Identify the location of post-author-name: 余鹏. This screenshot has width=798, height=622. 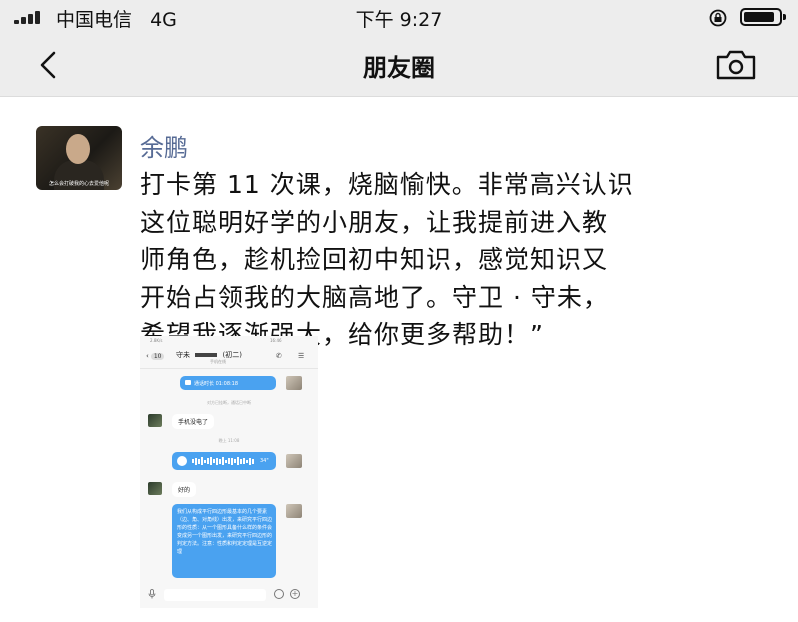
(164, 145).